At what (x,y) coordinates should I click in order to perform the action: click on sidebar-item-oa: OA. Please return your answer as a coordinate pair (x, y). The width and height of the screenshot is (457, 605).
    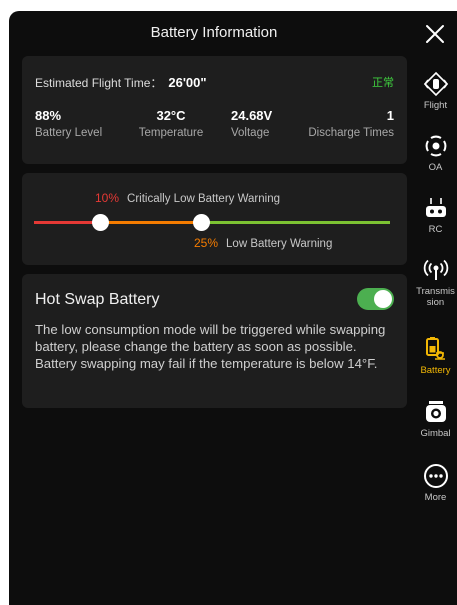
    Looking at the image, I should click on (435, 153).